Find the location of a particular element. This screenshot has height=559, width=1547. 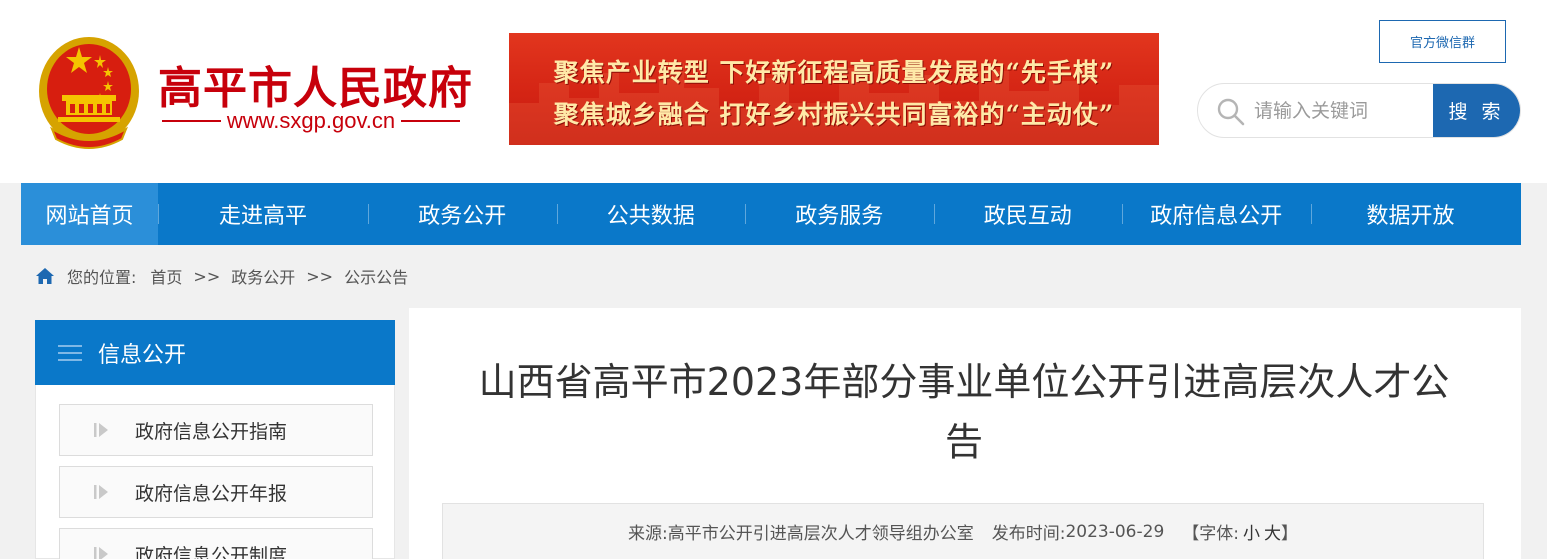

nav-label: 政民互动 is located at coordinates (1027, 216).